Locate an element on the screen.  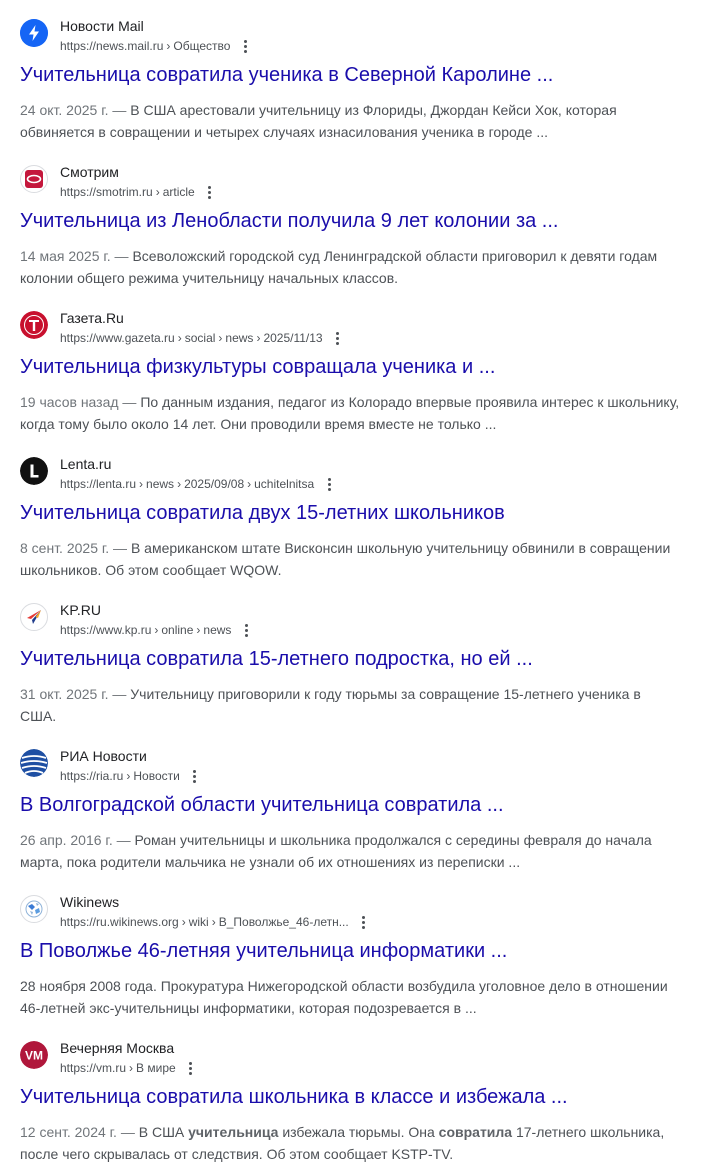
url-base: https://ria.ru is located at coordinates (92, 776).